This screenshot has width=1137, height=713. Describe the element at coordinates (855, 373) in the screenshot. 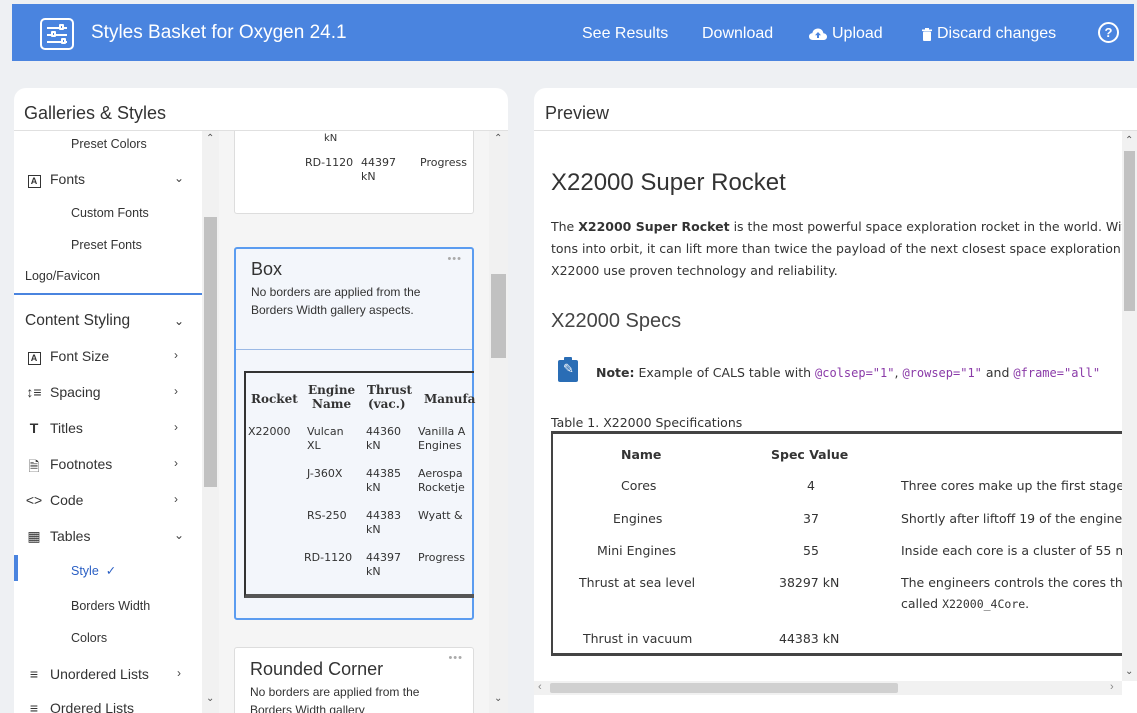

I see `code-attr: @colsep="1"` at that location.